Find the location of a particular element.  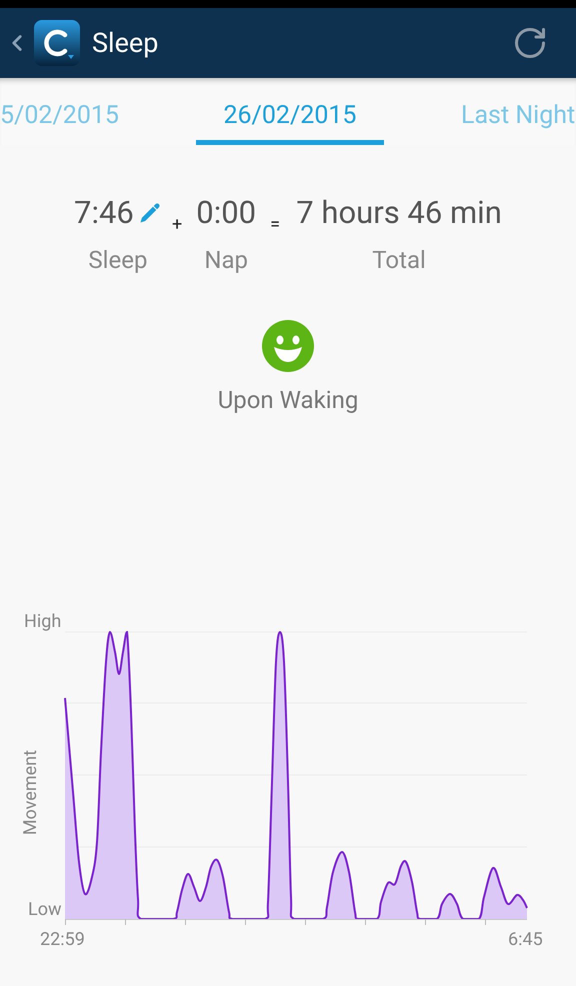

plus-sign: + is located at coordinates (177, 225).